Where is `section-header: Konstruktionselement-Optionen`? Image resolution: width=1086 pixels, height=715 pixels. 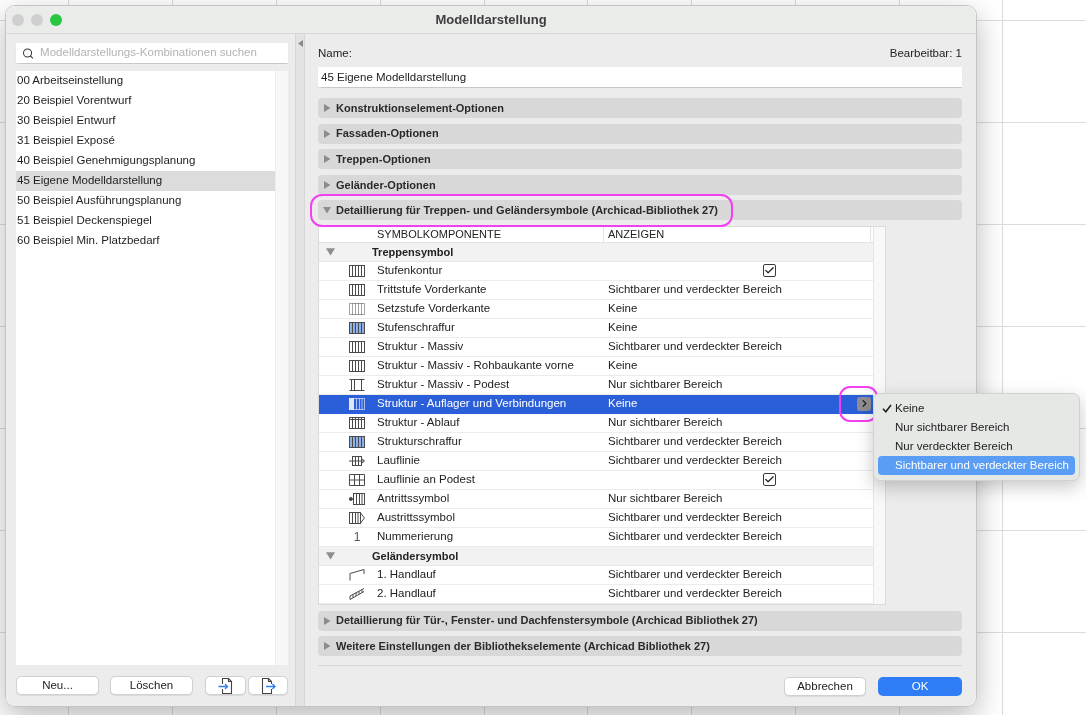 section-header: Konstruktionselement-Optionen is located at coordinates (640, 108).